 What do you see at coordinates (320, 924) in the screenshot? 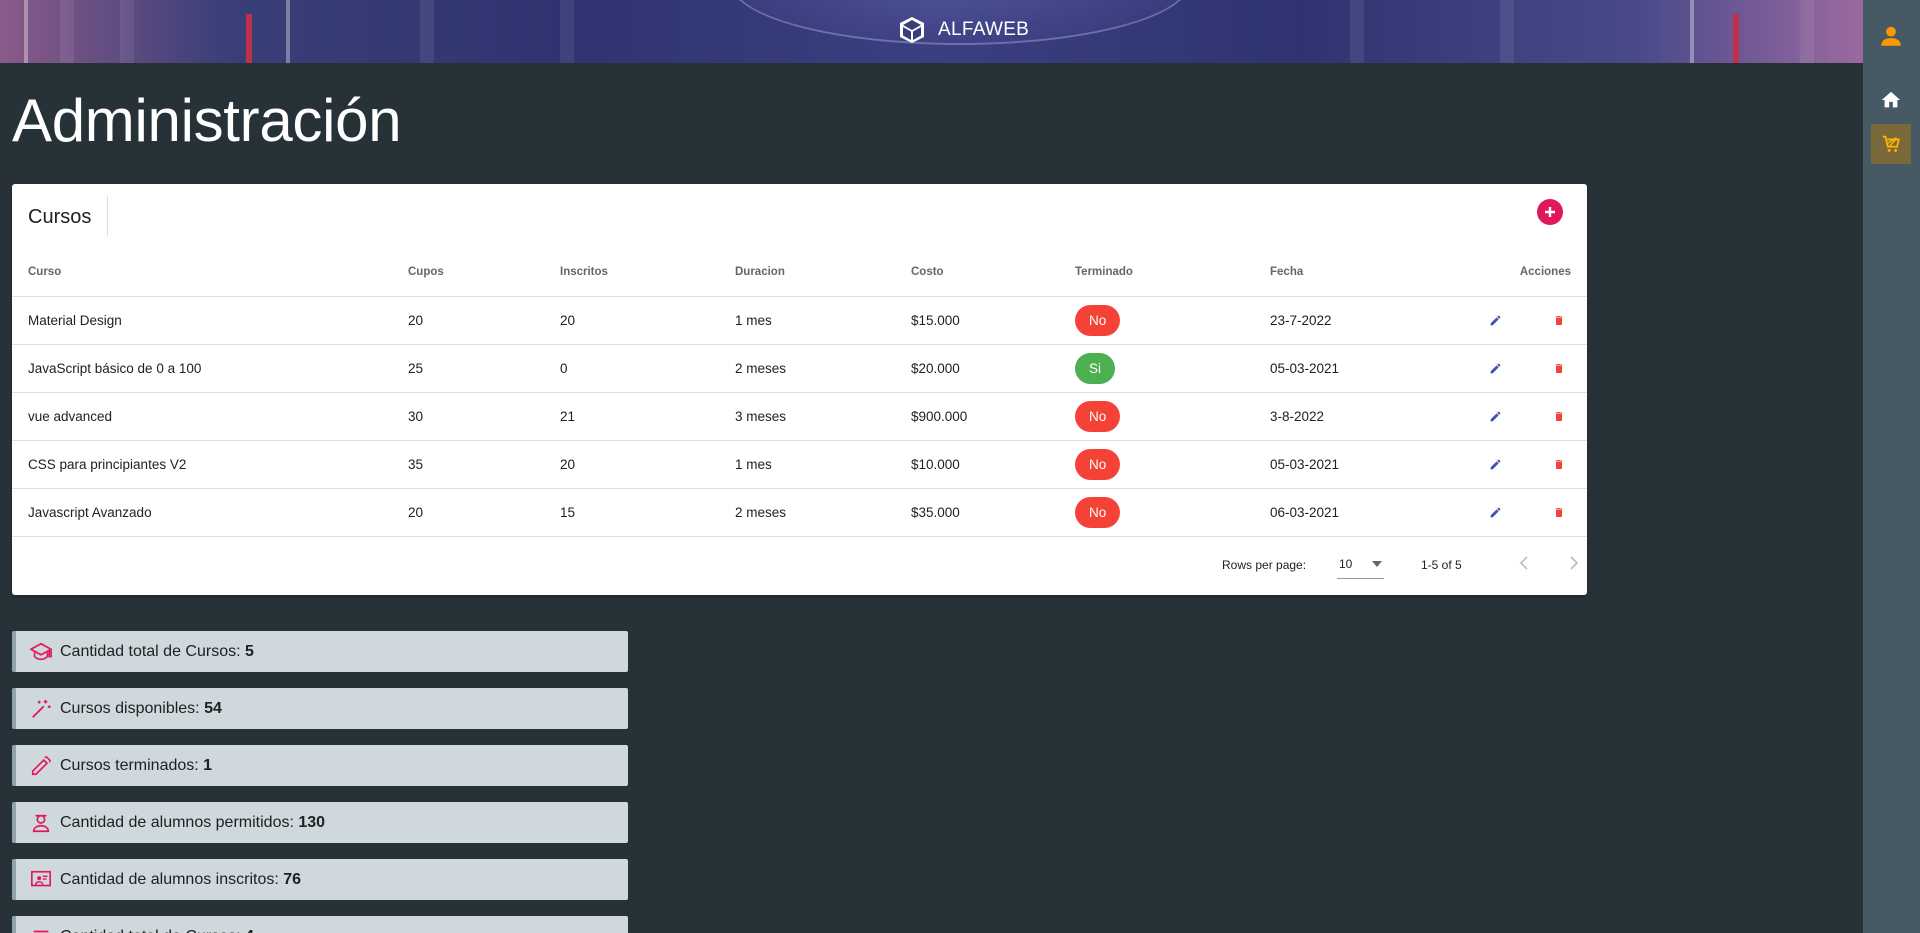
I see `stat-box: Cantidad total de Cursos: 4` at bounding box center [320, 924].